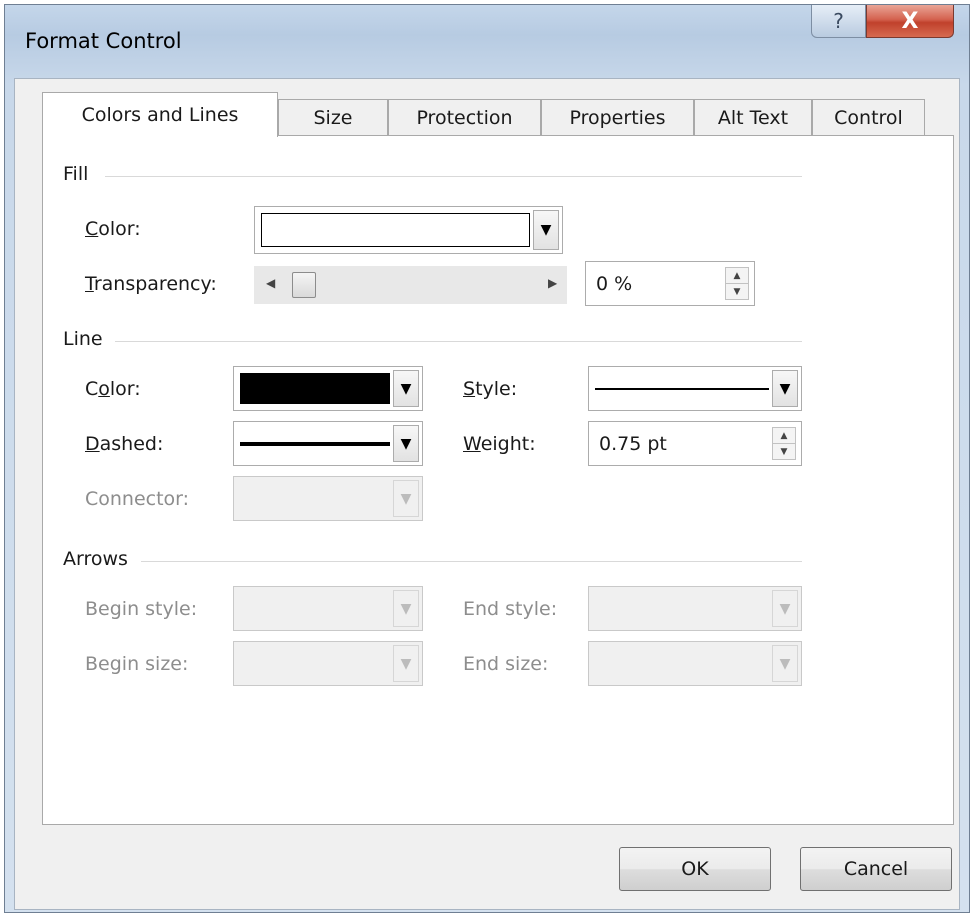  What do you see at coordinates (506, 664) in the screenshot?
I see `end-size-label: End size:` at bounding box center [506, 664].